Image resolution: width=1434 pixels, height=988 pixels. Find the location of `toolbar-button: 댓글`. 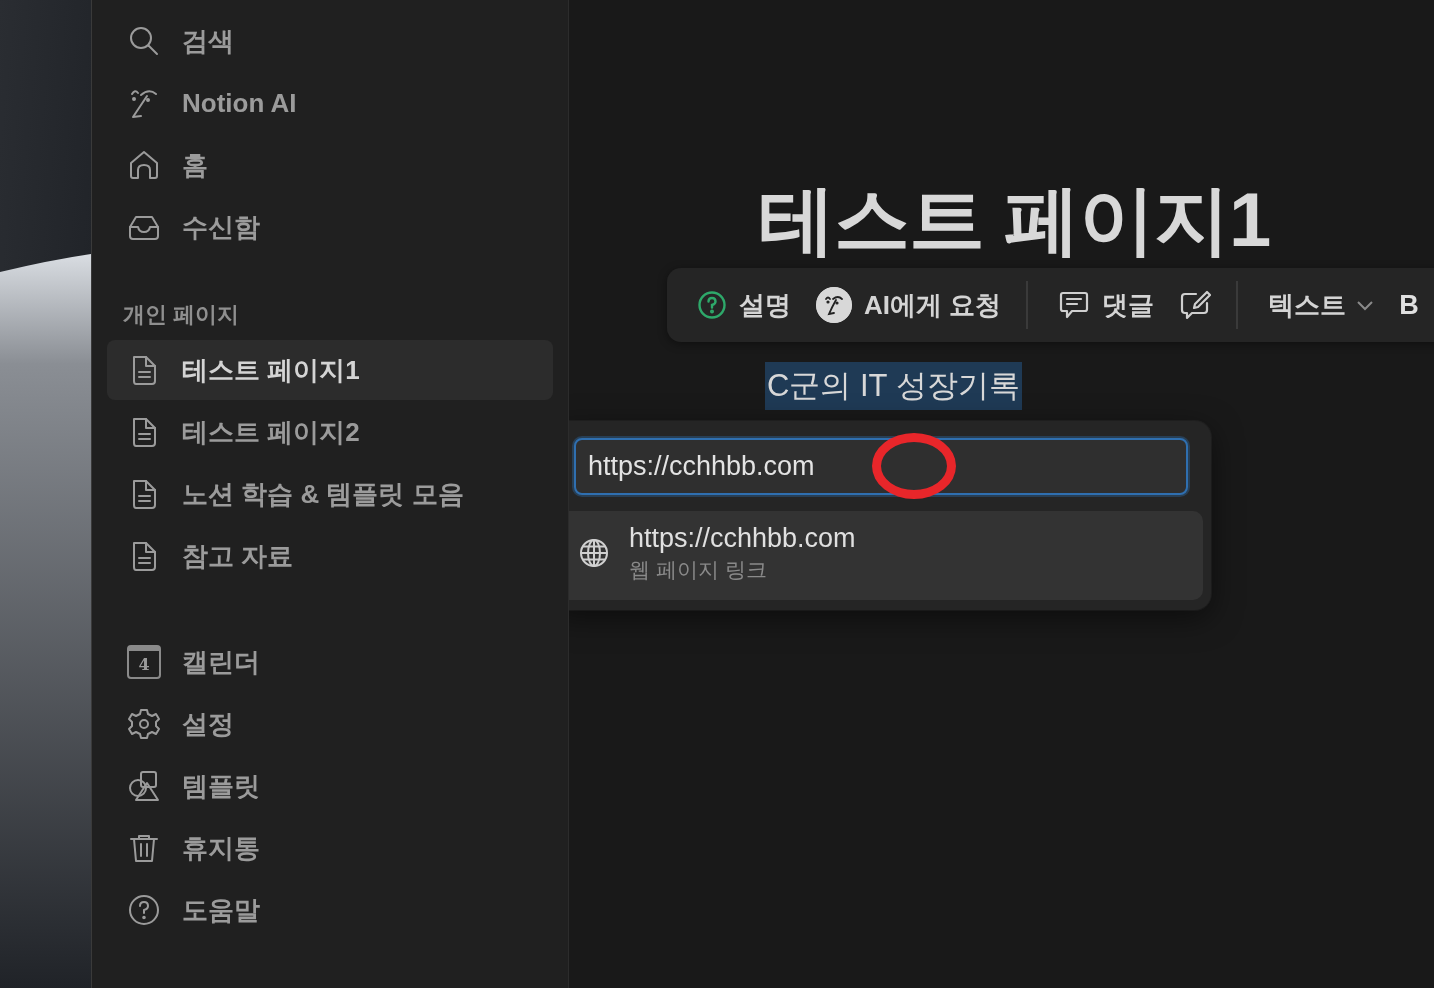

toolbar-button: 댓글 is located at coordinates (1106, 305).